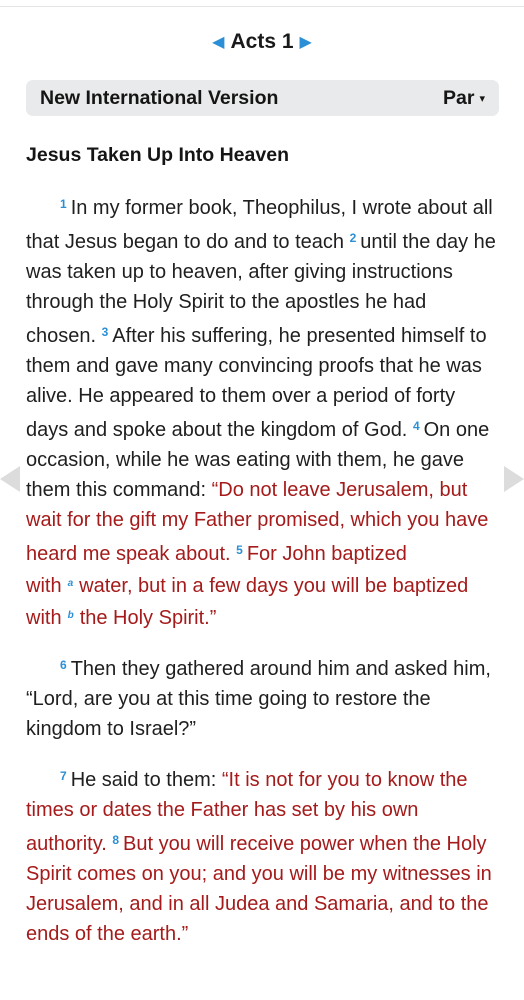  What do you see at coordinates (514, 479) in the screenshot?
I see `next-chapter-arrow-icon` at bounding box center [514, 479].